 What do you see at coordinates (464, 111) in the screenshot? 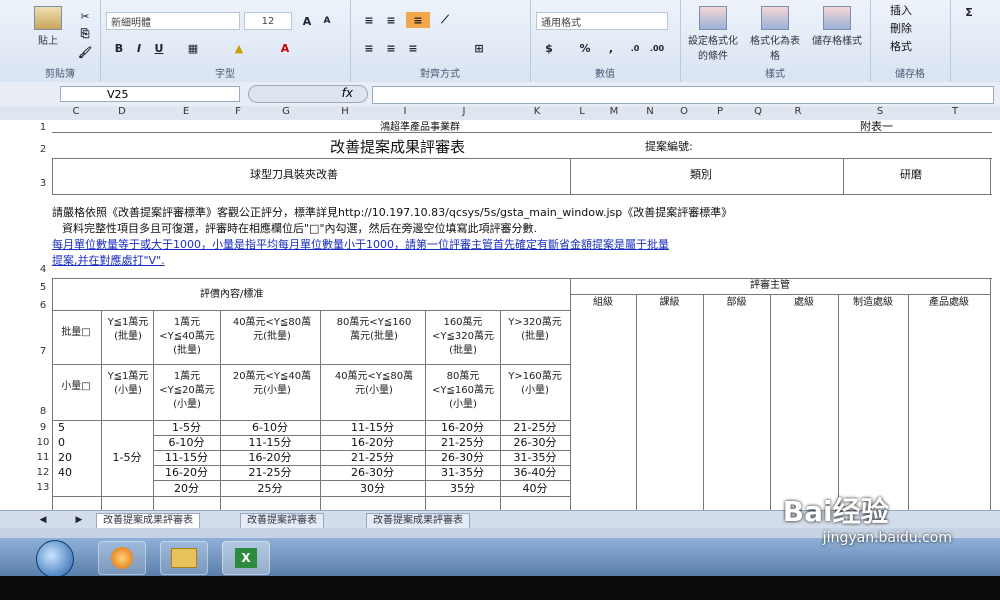
I see `col-header: J` at bounding box center [464, 111].